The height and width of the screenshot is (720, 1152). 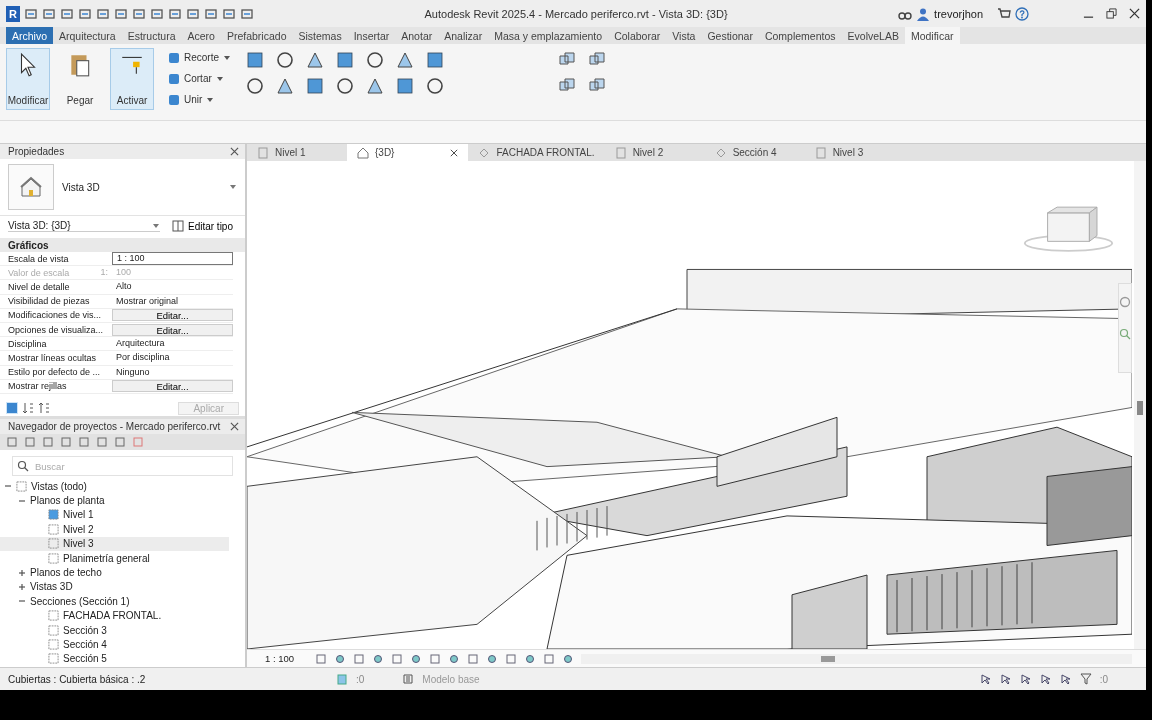 I want to click on tree-item: Nivel 1, so click(x=78, y=515).